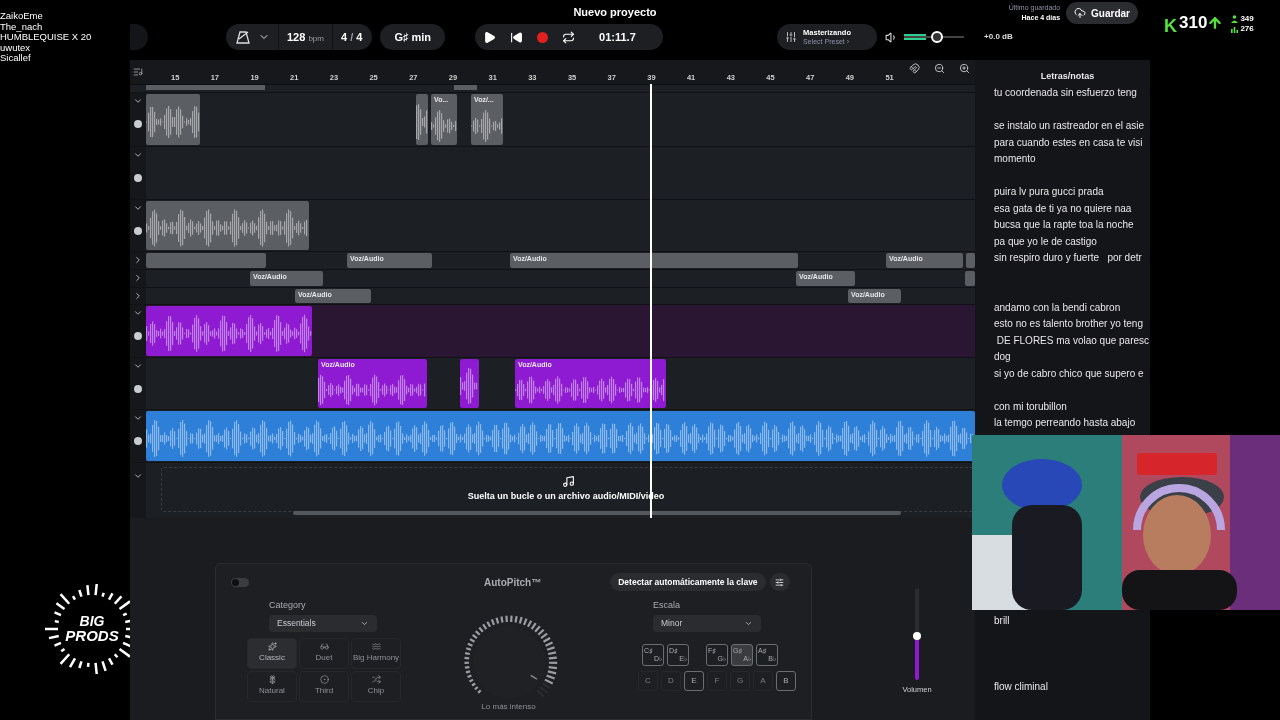 The image size is (1280, 720). I want to click on skip-back-icon, so click(517, 37).